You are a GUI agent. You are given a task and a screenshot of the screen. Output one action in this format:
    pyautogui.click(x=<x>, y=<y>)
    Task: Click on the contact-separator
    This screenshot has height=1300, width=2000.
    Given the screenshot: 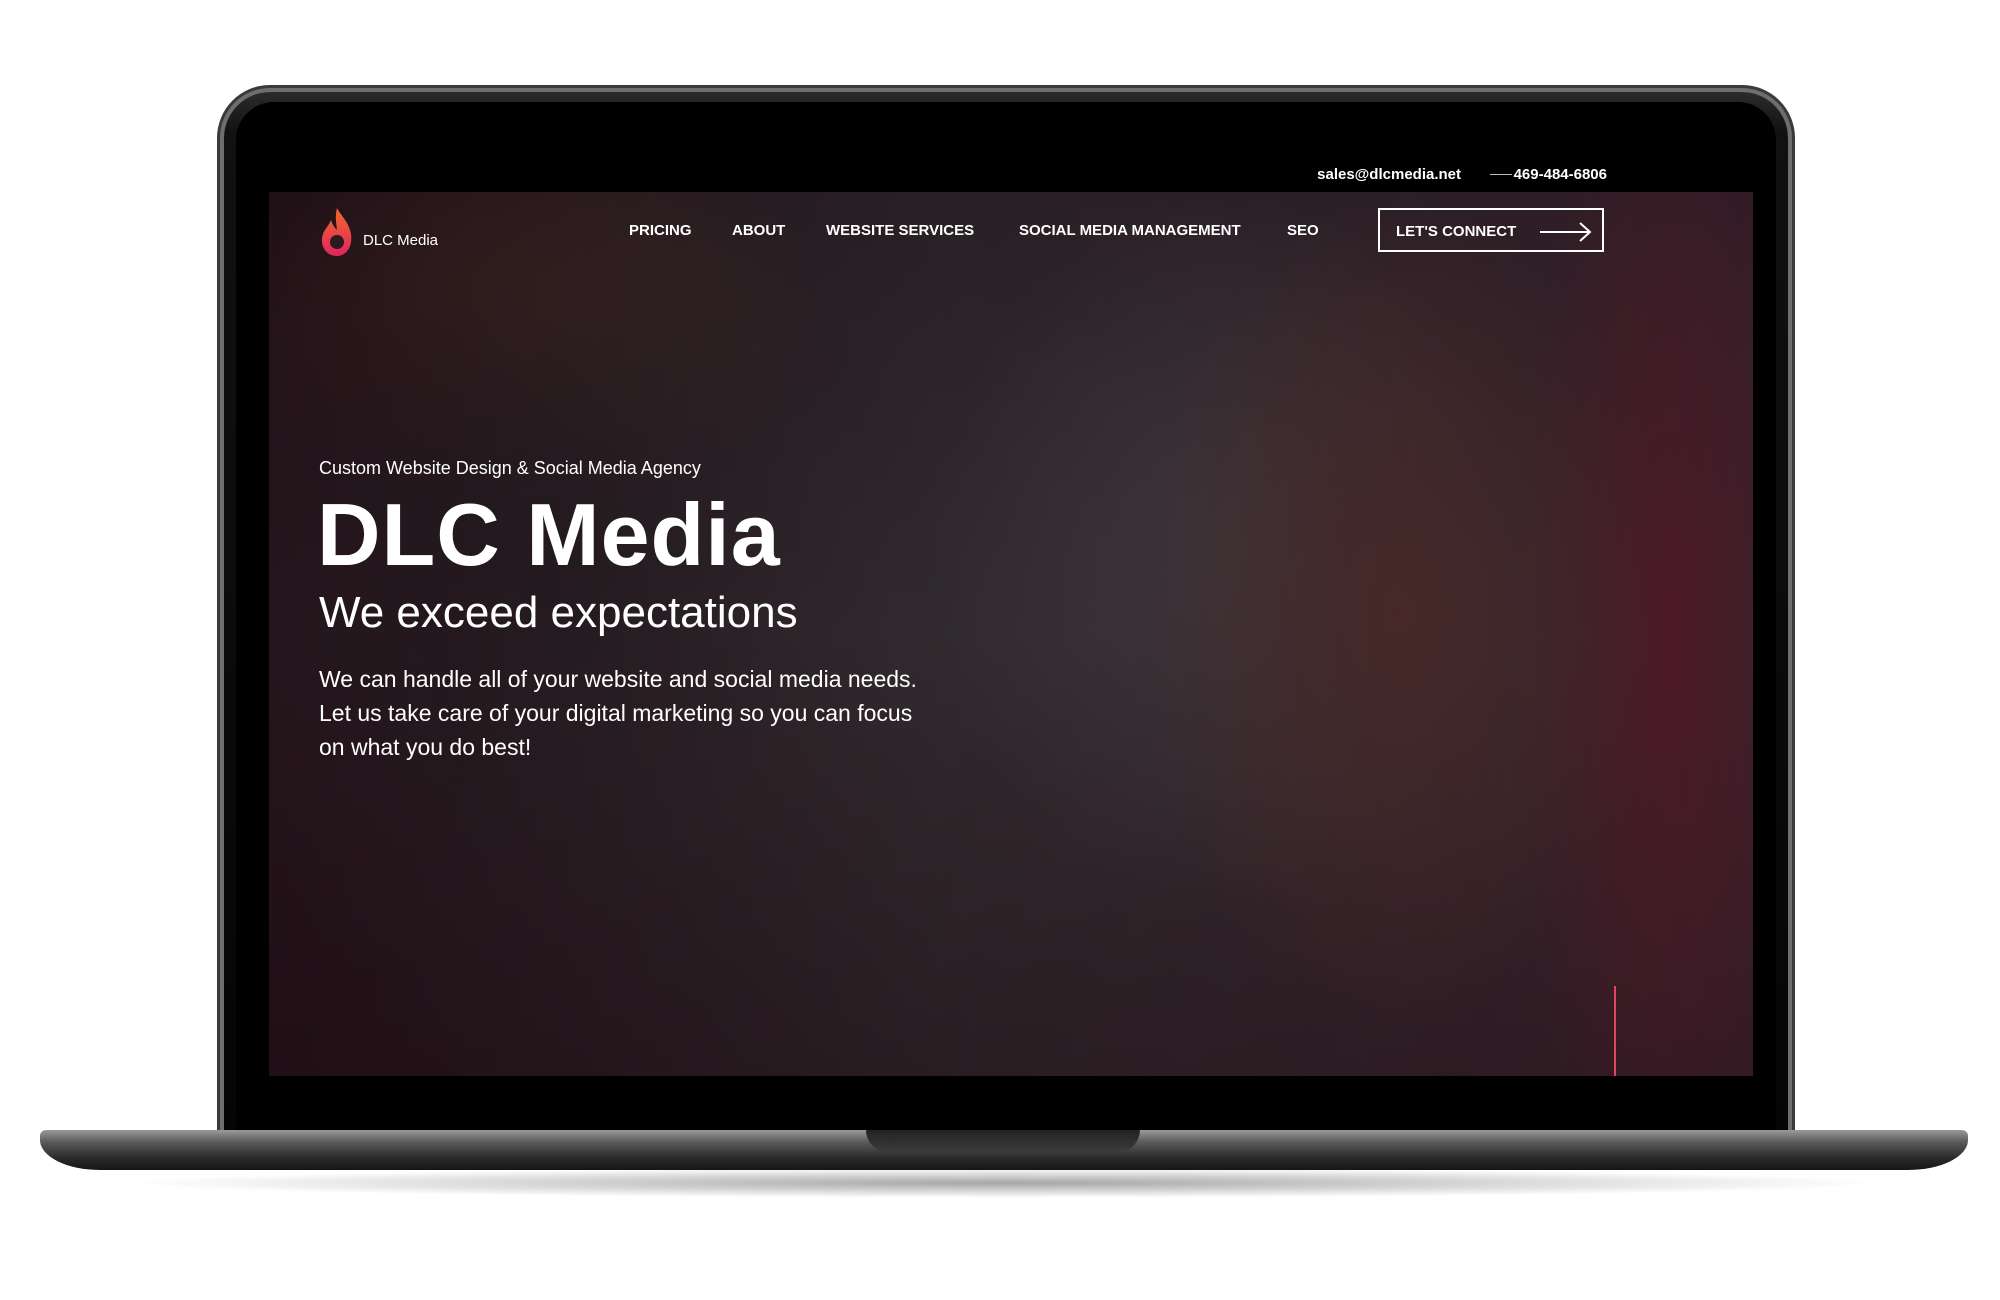 What is the action you would take?
    pyautogui.click(x=1501, y=174)
    